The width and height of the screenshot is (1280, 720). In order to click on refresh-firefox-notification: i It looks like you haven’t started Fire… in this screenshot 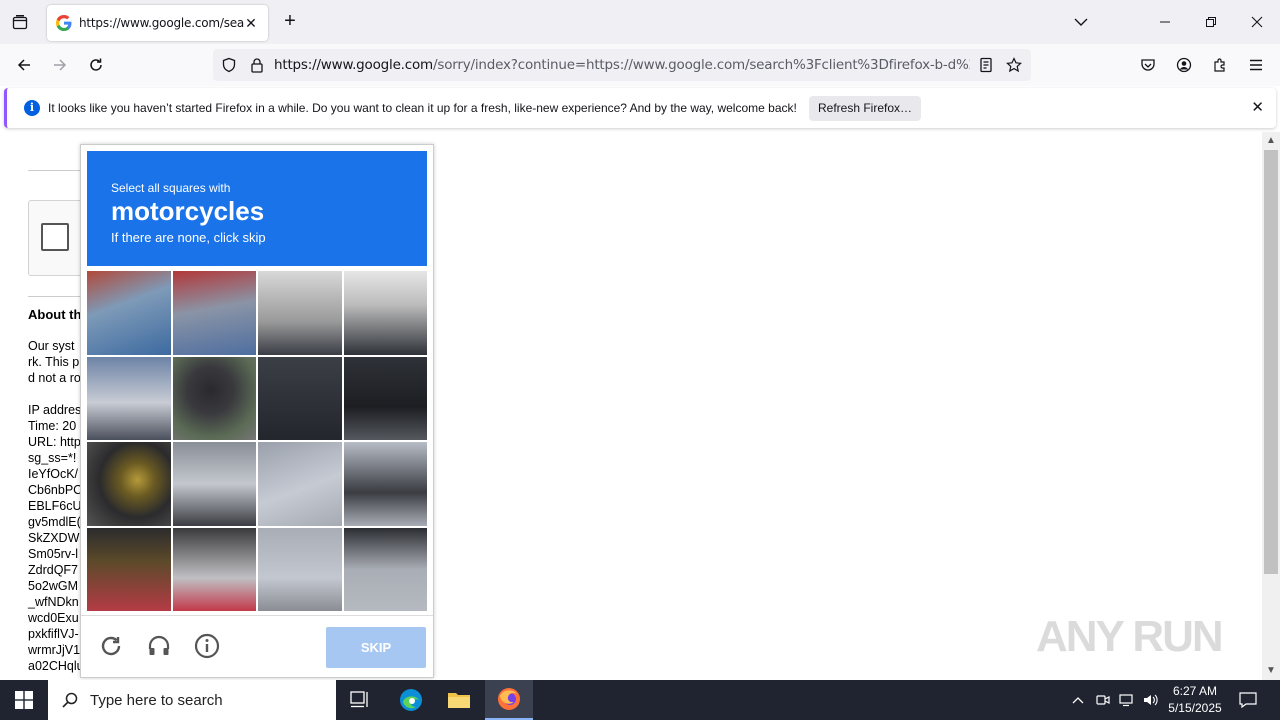, I will do `click(640, 108)`.